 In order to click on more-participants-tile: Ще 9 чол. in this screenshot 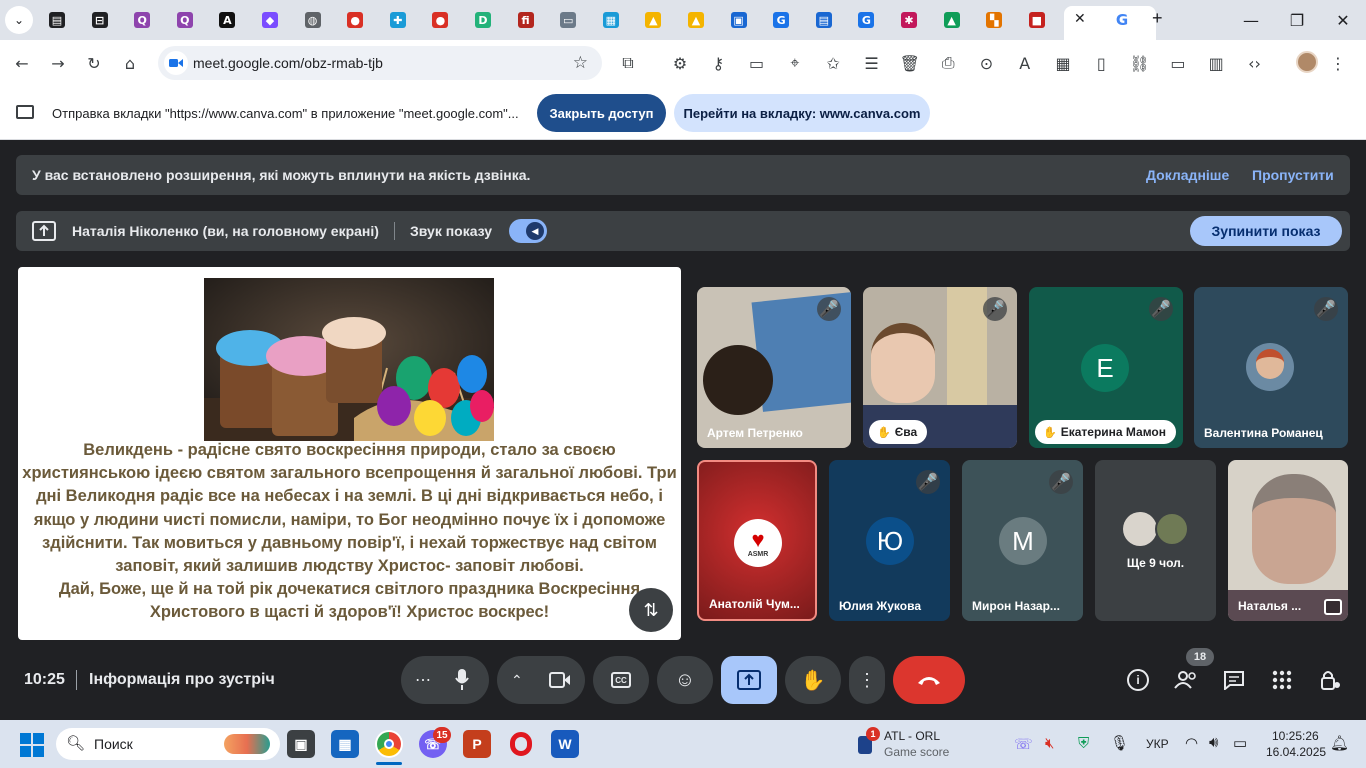, I will do `click(1155, 540)`.